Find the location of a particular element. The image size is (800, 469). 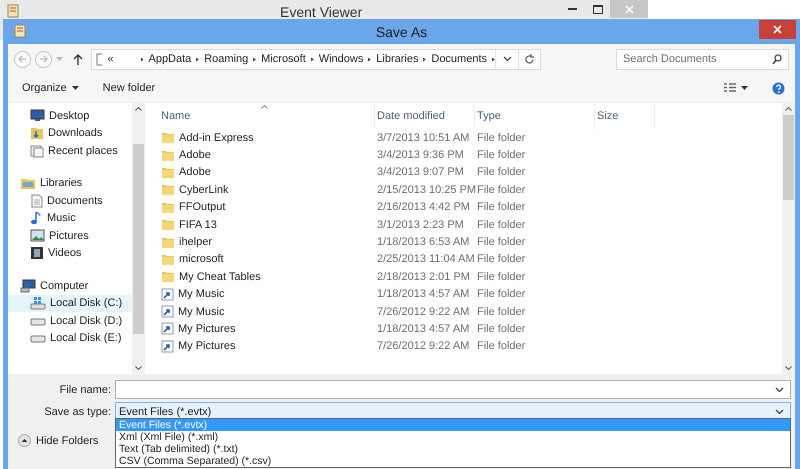

maximize-icon is located at coordinates (597, 9).